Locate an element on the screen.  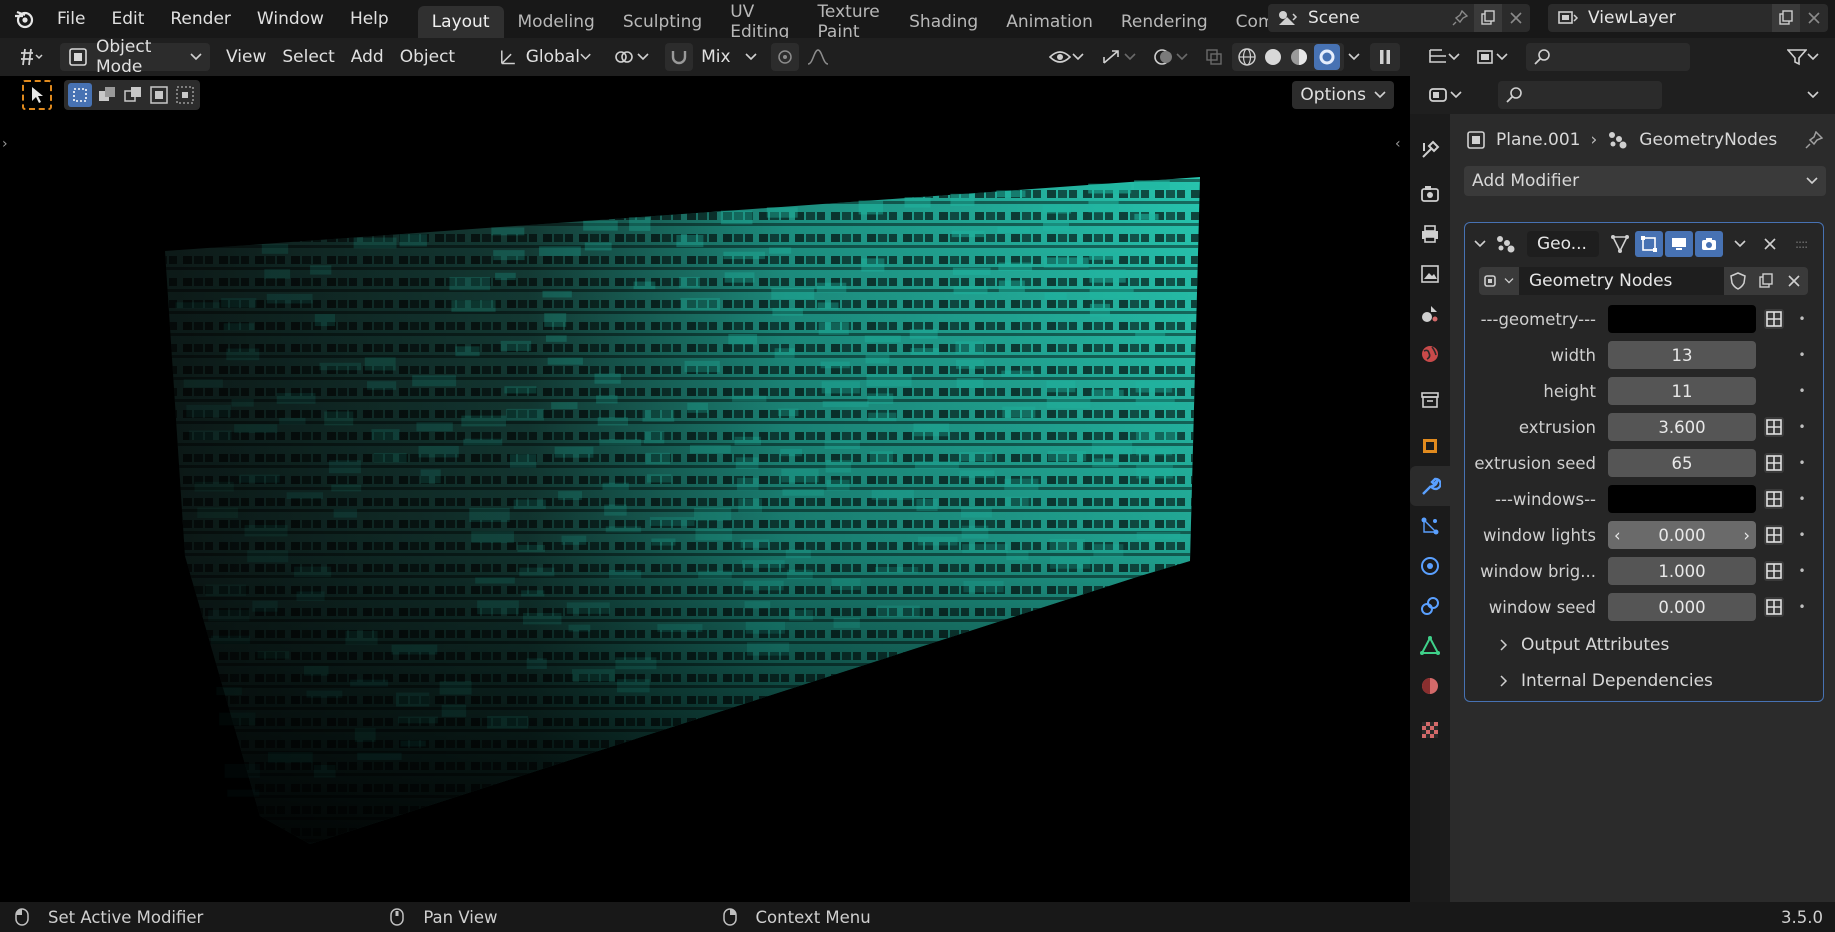
input-value-field: 11 is located at coordinates (1682, 391).